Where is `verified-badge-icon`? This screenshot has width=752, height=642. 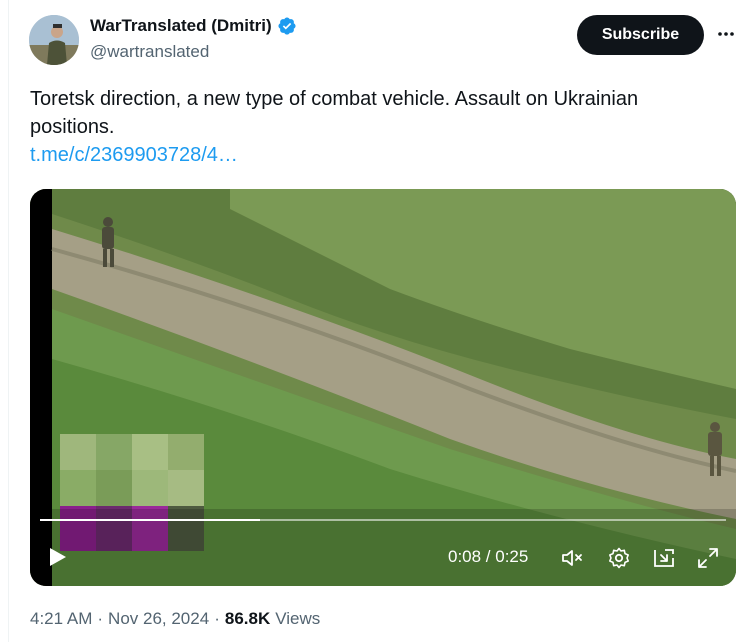
verified-badge-icon is located at coordinates (287, 26).